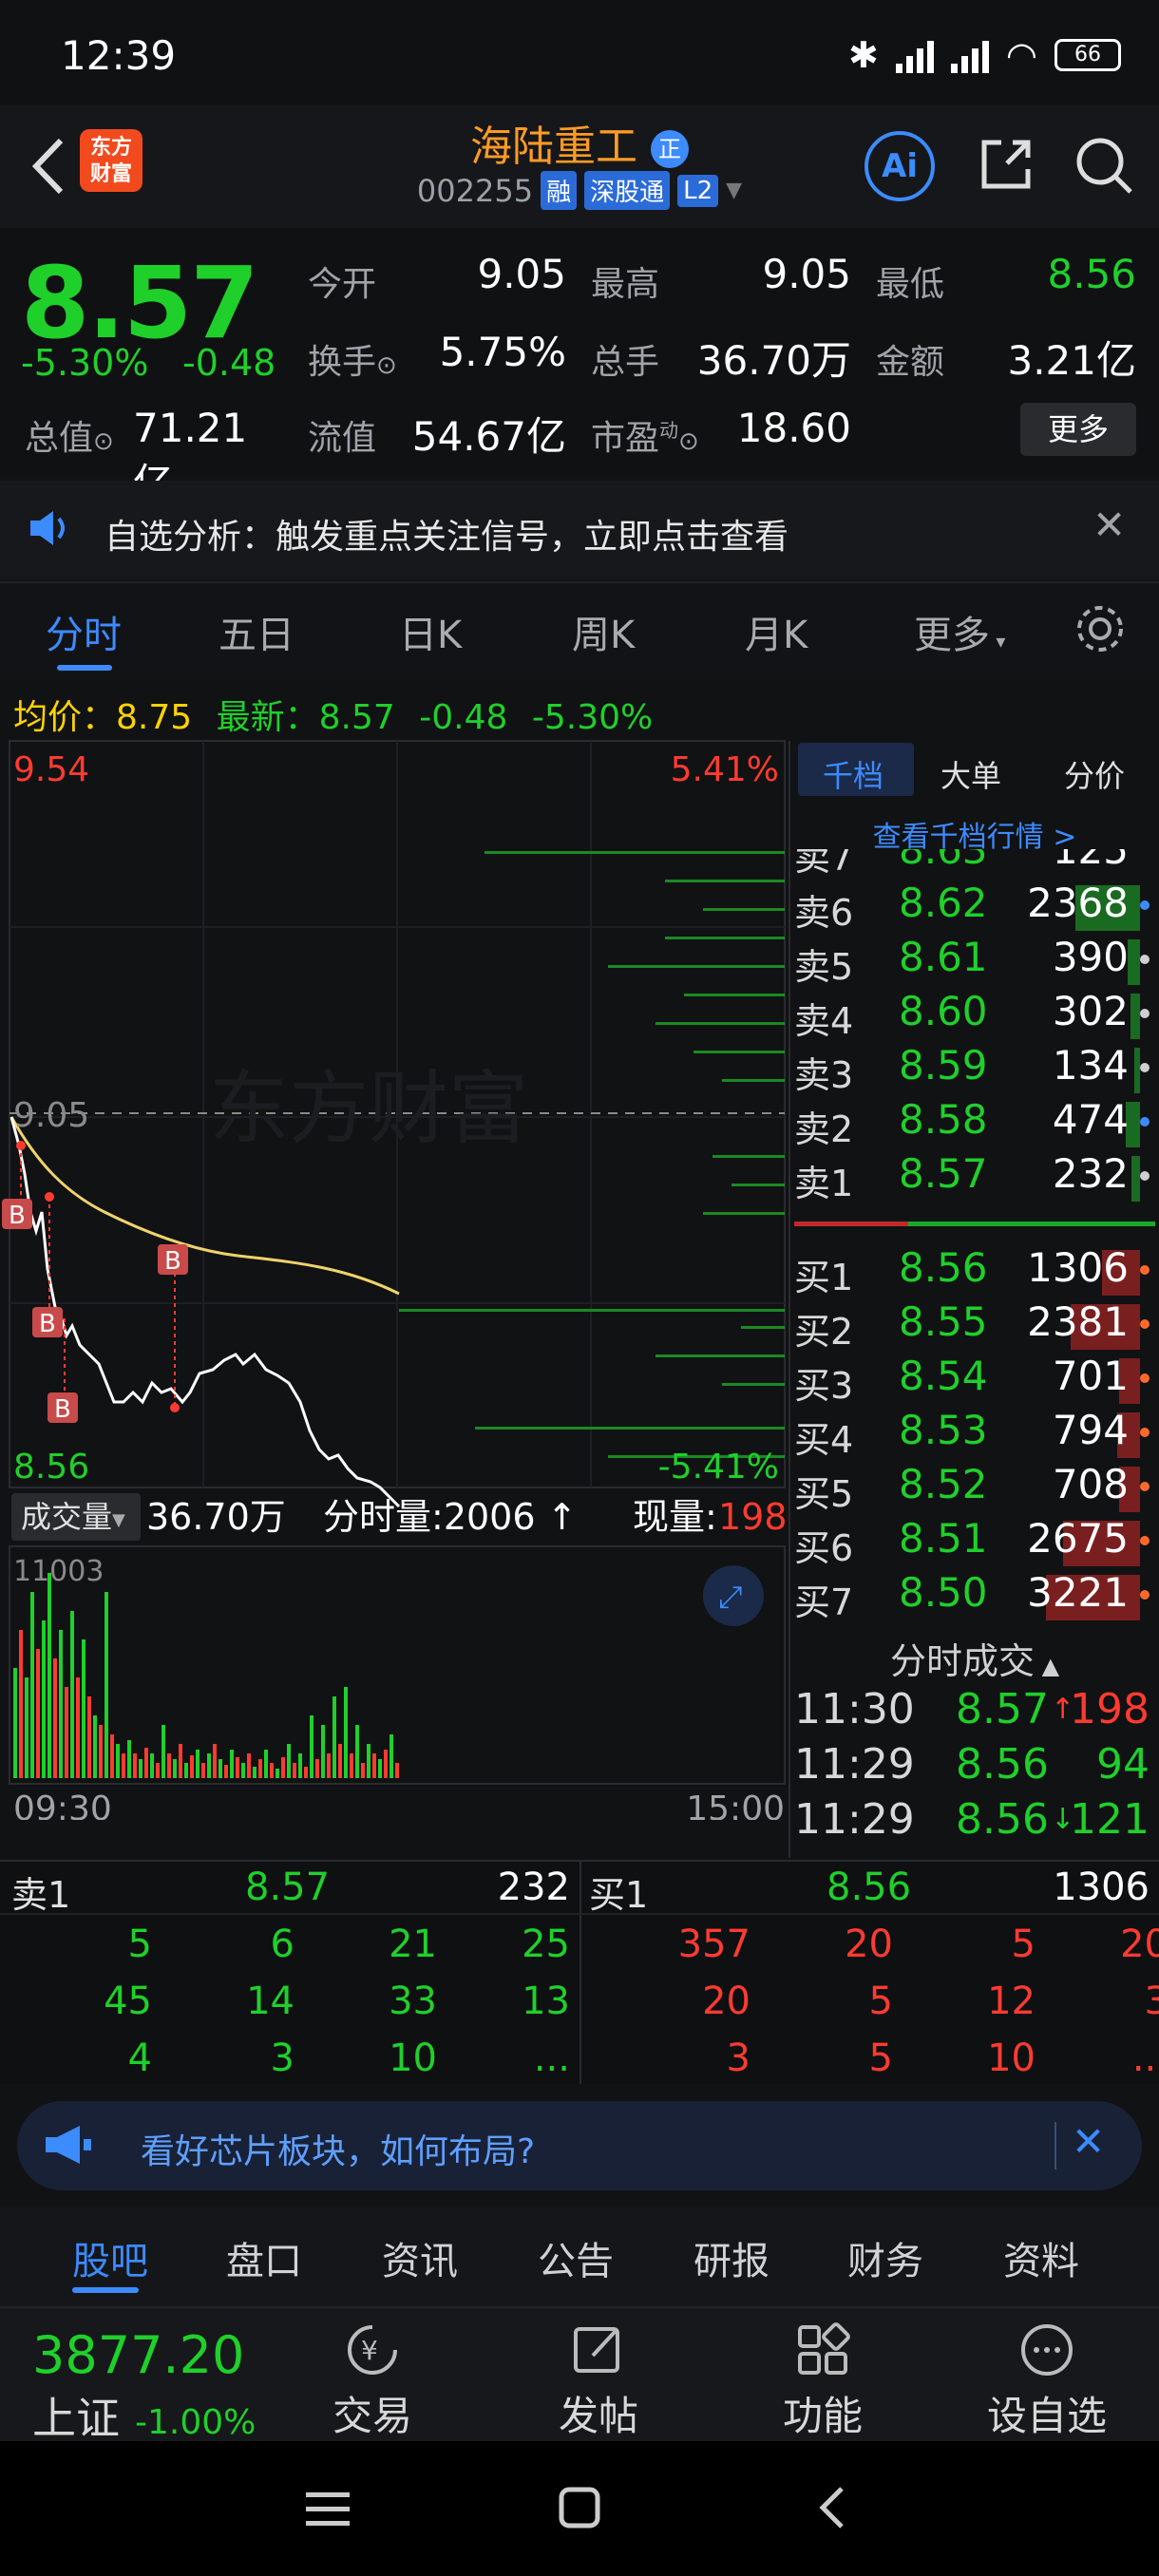 This screenshot has width=1159, height=2576. Describe the element at coordinates (533, 1887) in the screenshot. I see `queue-sell-vol: 232` at that location.